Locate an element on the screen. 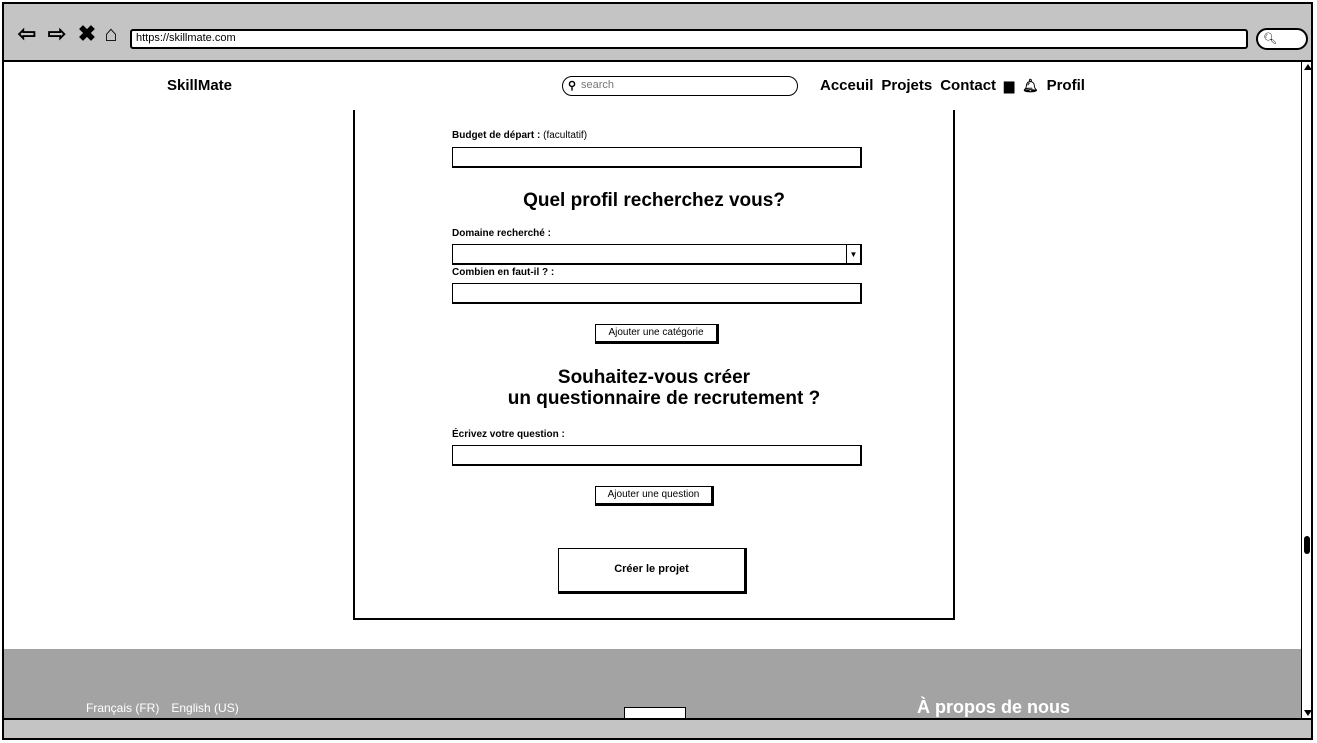 The image size is (1317, 743). domain-label: Domaine recherché : is located at coordinates (501, 233).